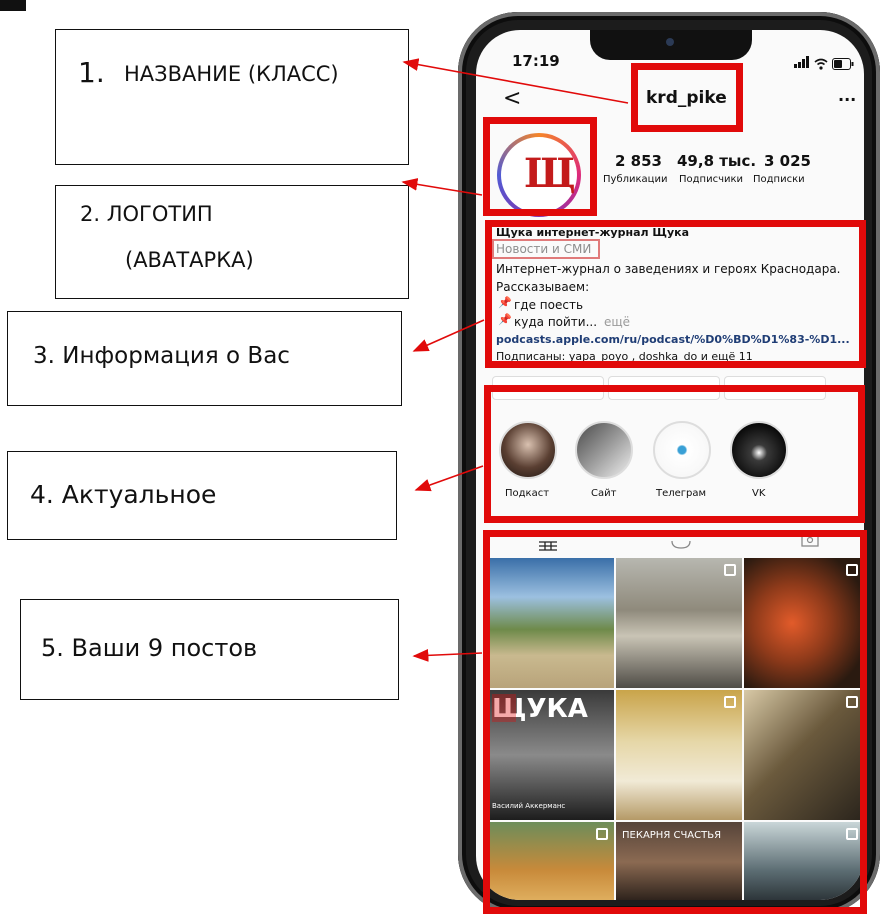  I want to click on label-title-number: 1., so click(91, 72).